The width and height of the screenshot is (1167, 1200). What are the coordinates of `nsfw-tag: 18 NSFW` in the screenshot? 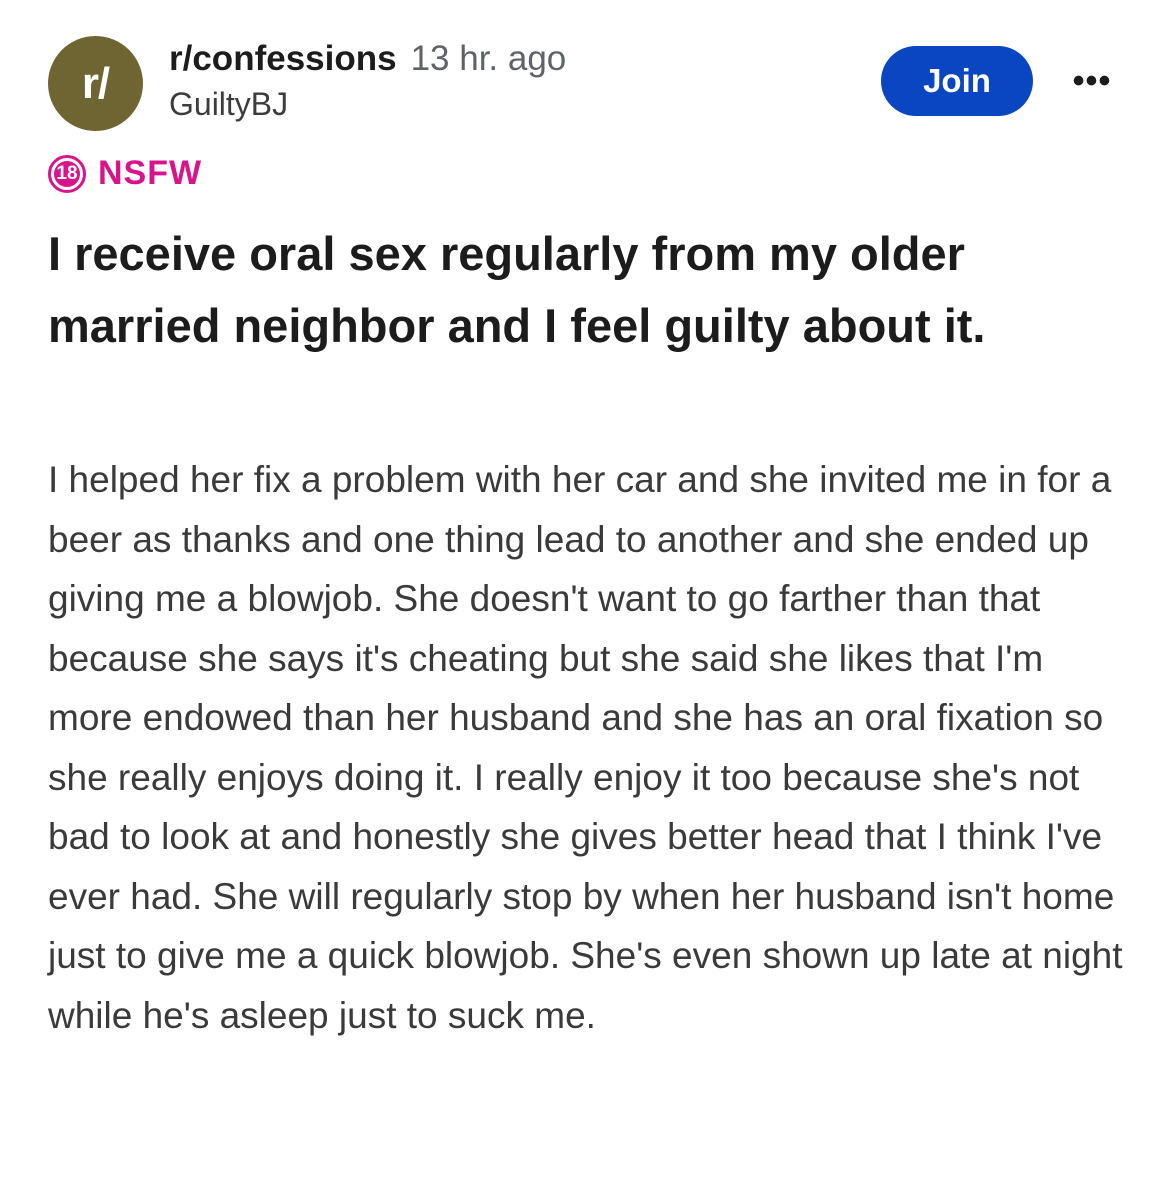 It's located at (125, 173).